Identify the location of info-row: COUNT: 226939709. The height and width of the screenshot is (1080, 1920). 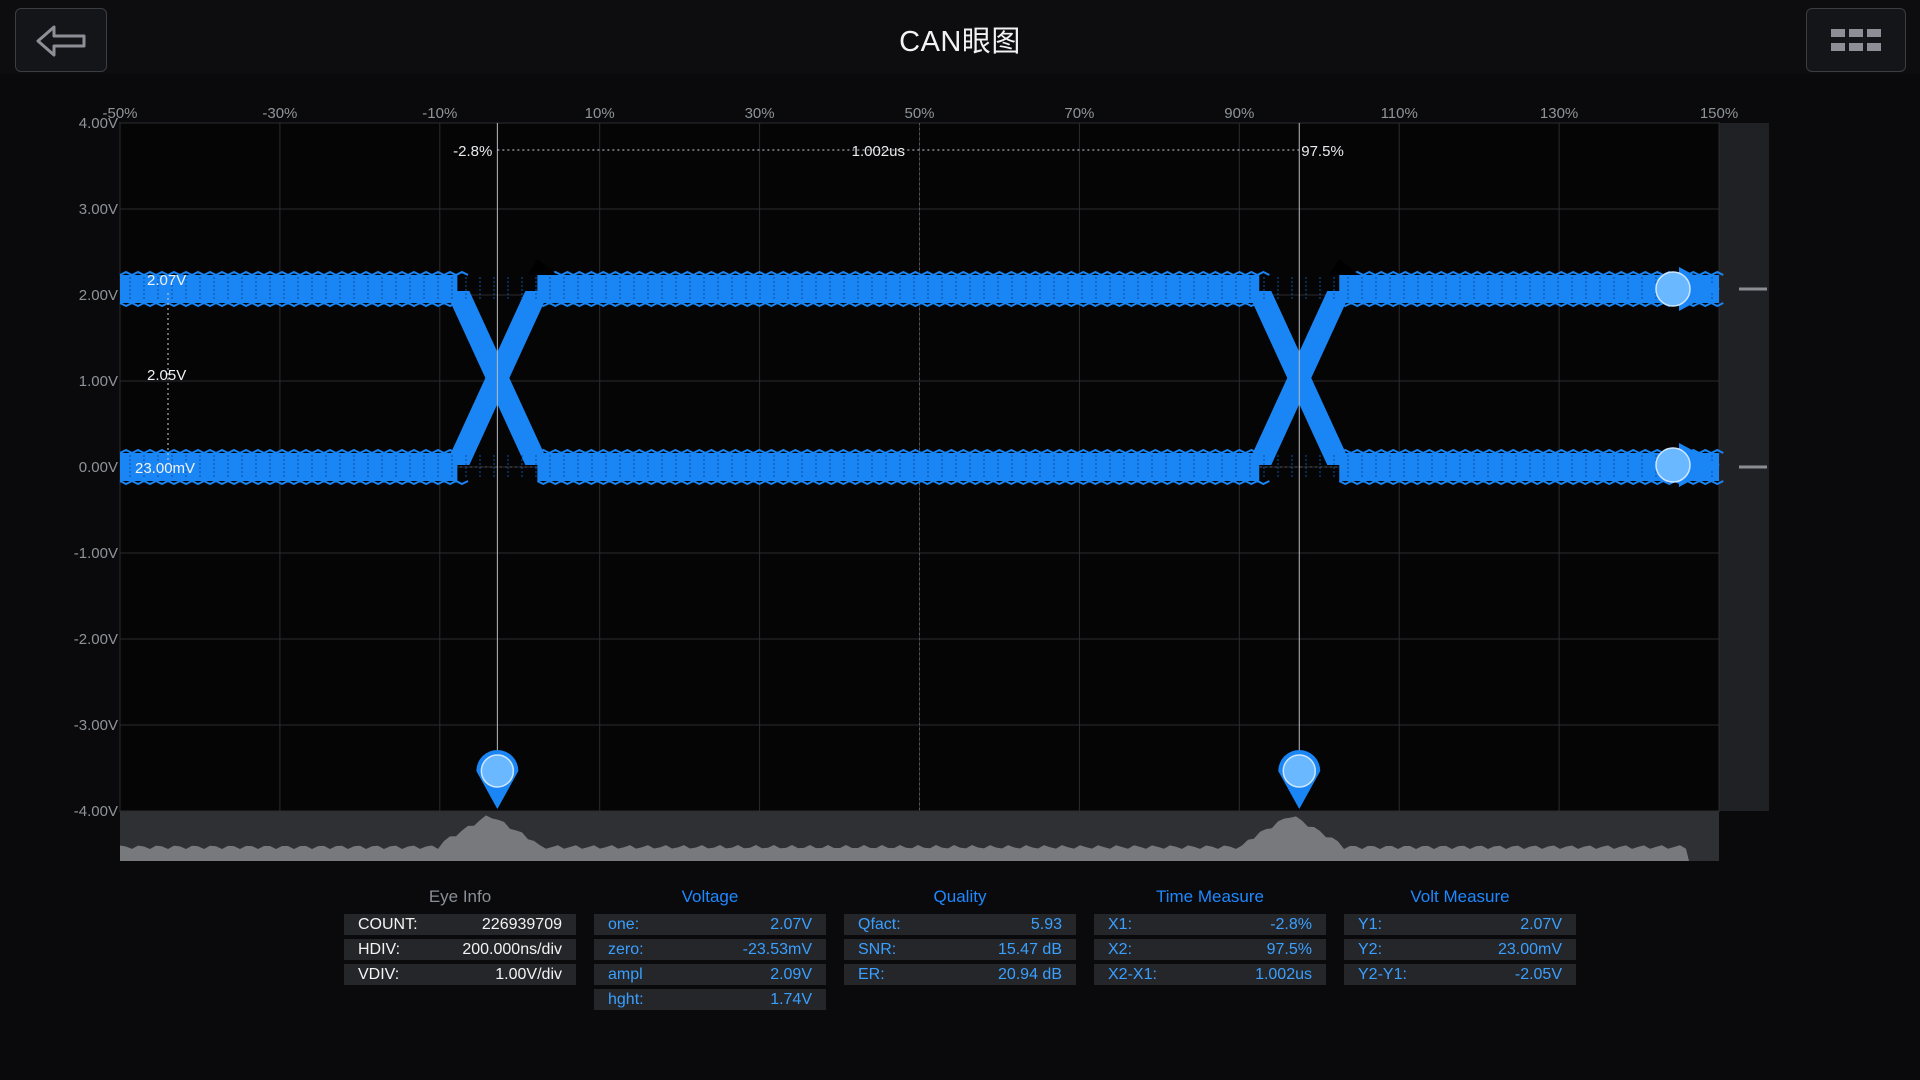
(460, 924).